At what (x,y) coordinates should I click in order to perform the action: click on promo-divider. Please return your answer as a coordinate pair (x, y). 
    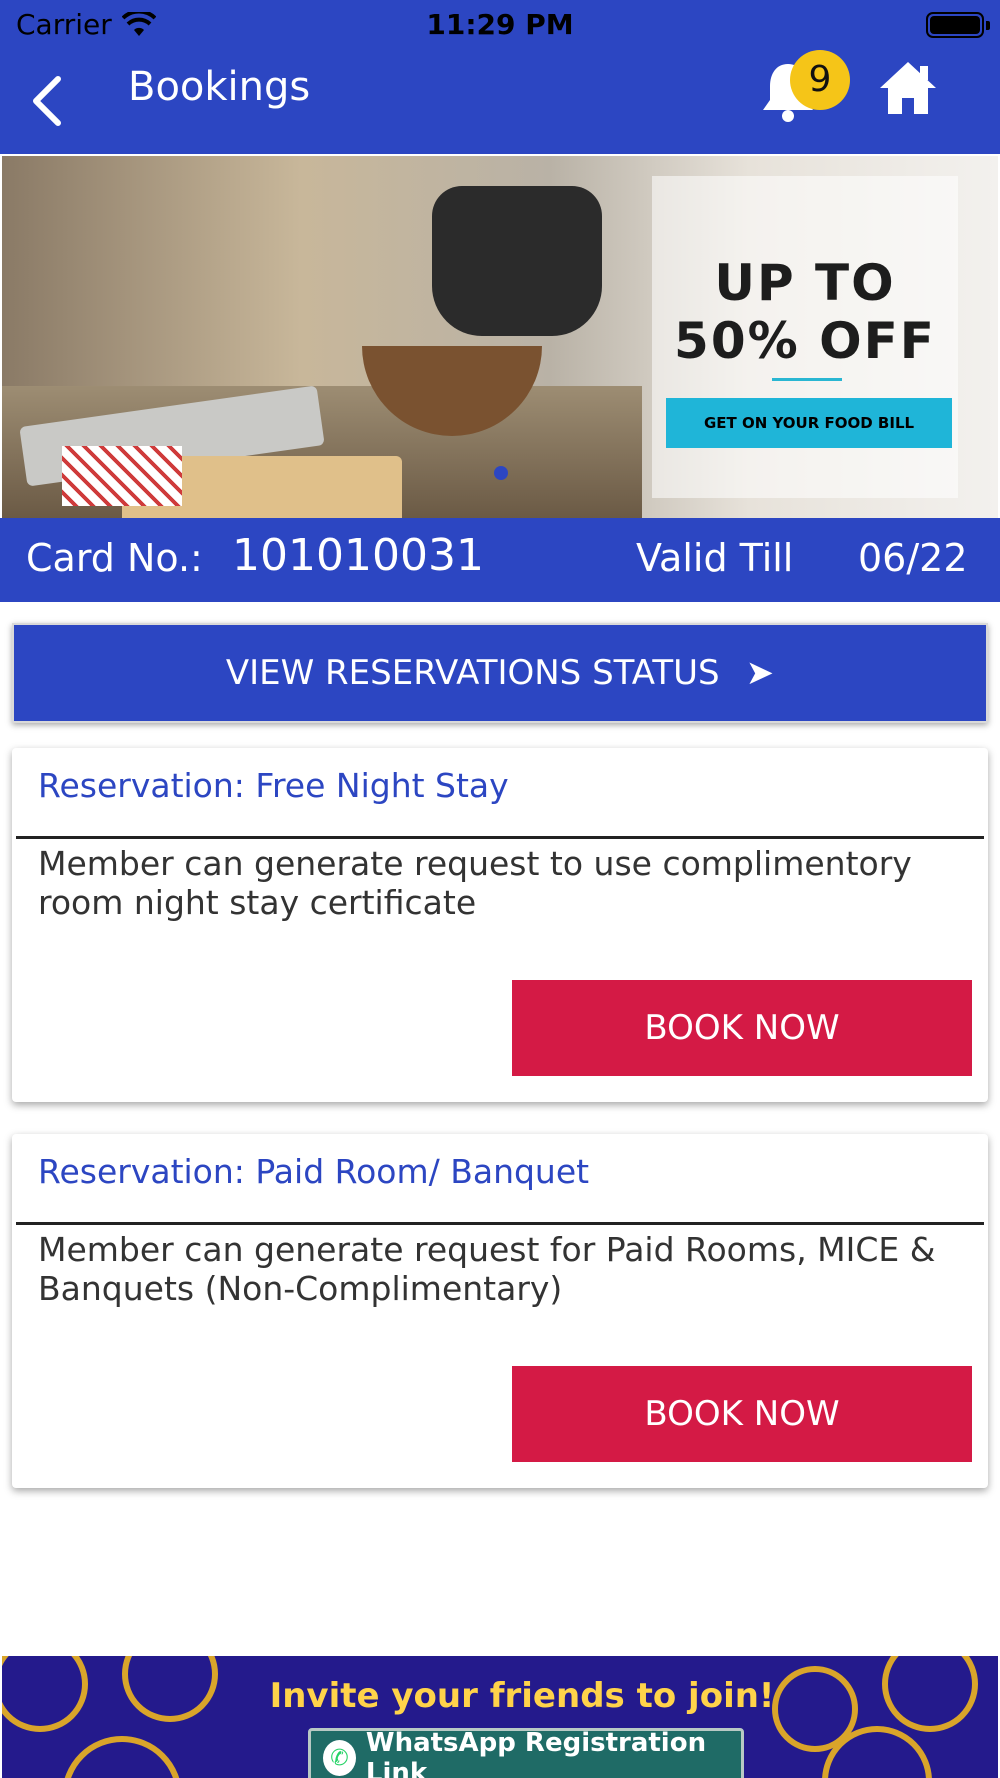
    Looking at the image, I should click on (807, 379).